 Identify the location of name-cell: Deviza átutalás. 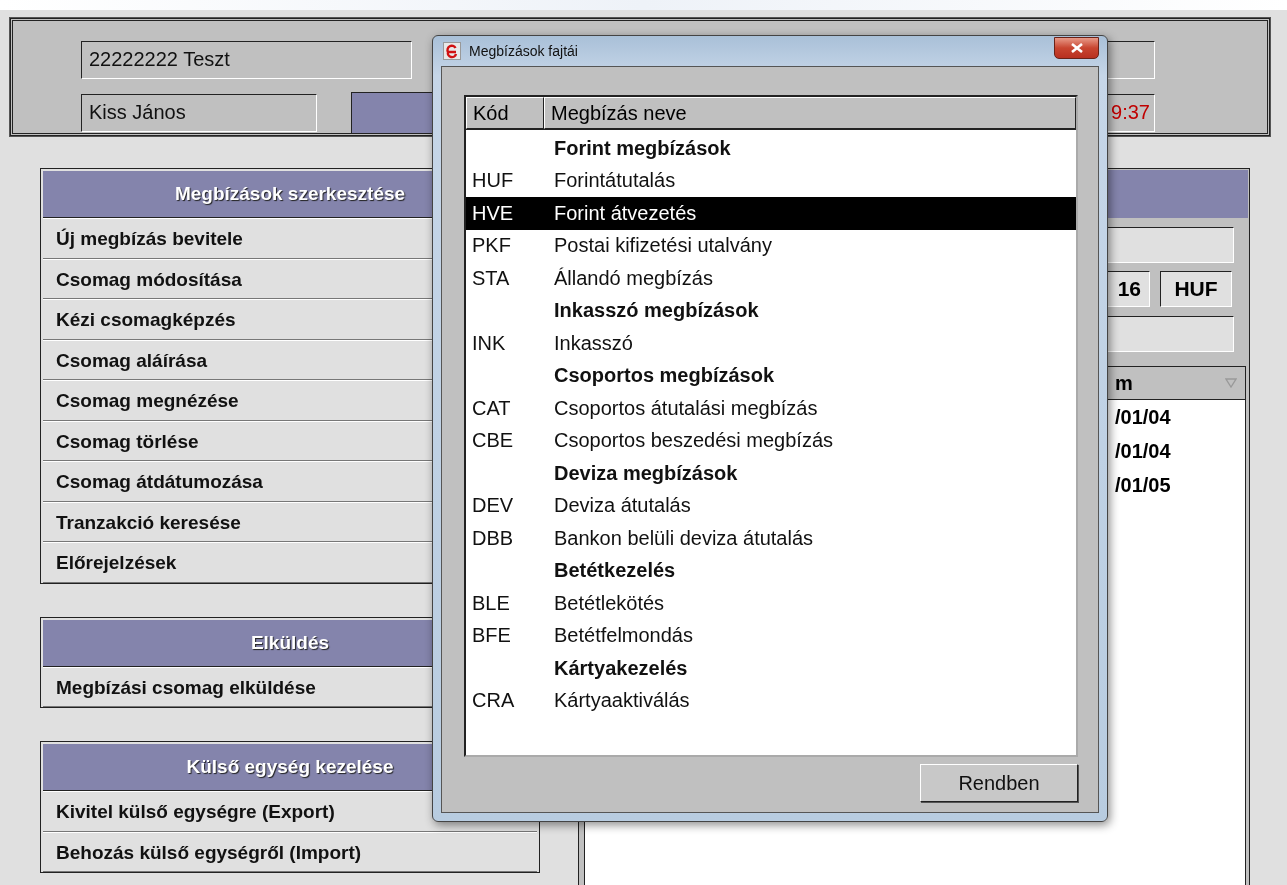
(622, 506).